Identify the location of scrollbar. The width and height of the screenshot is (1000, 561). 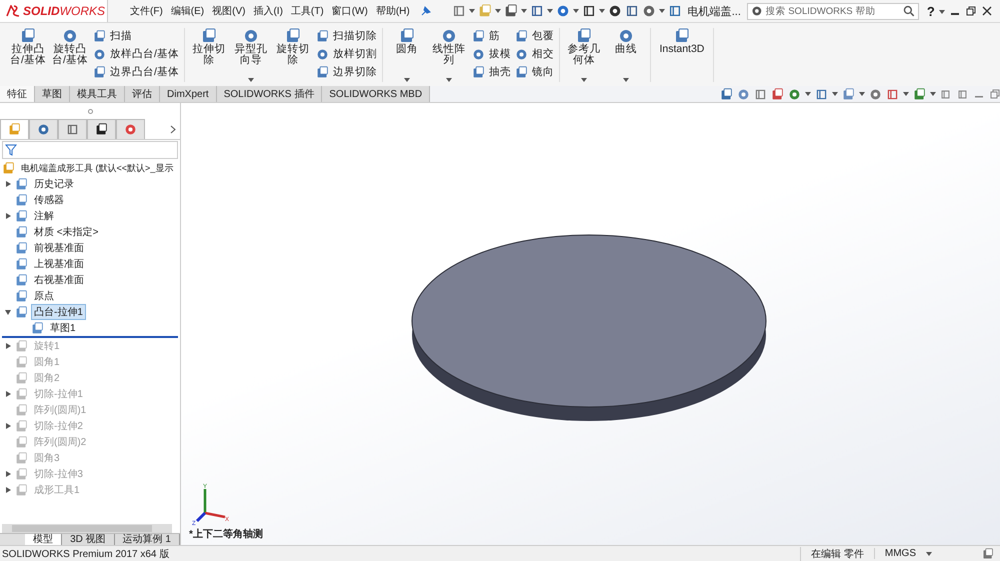
(87, 528).